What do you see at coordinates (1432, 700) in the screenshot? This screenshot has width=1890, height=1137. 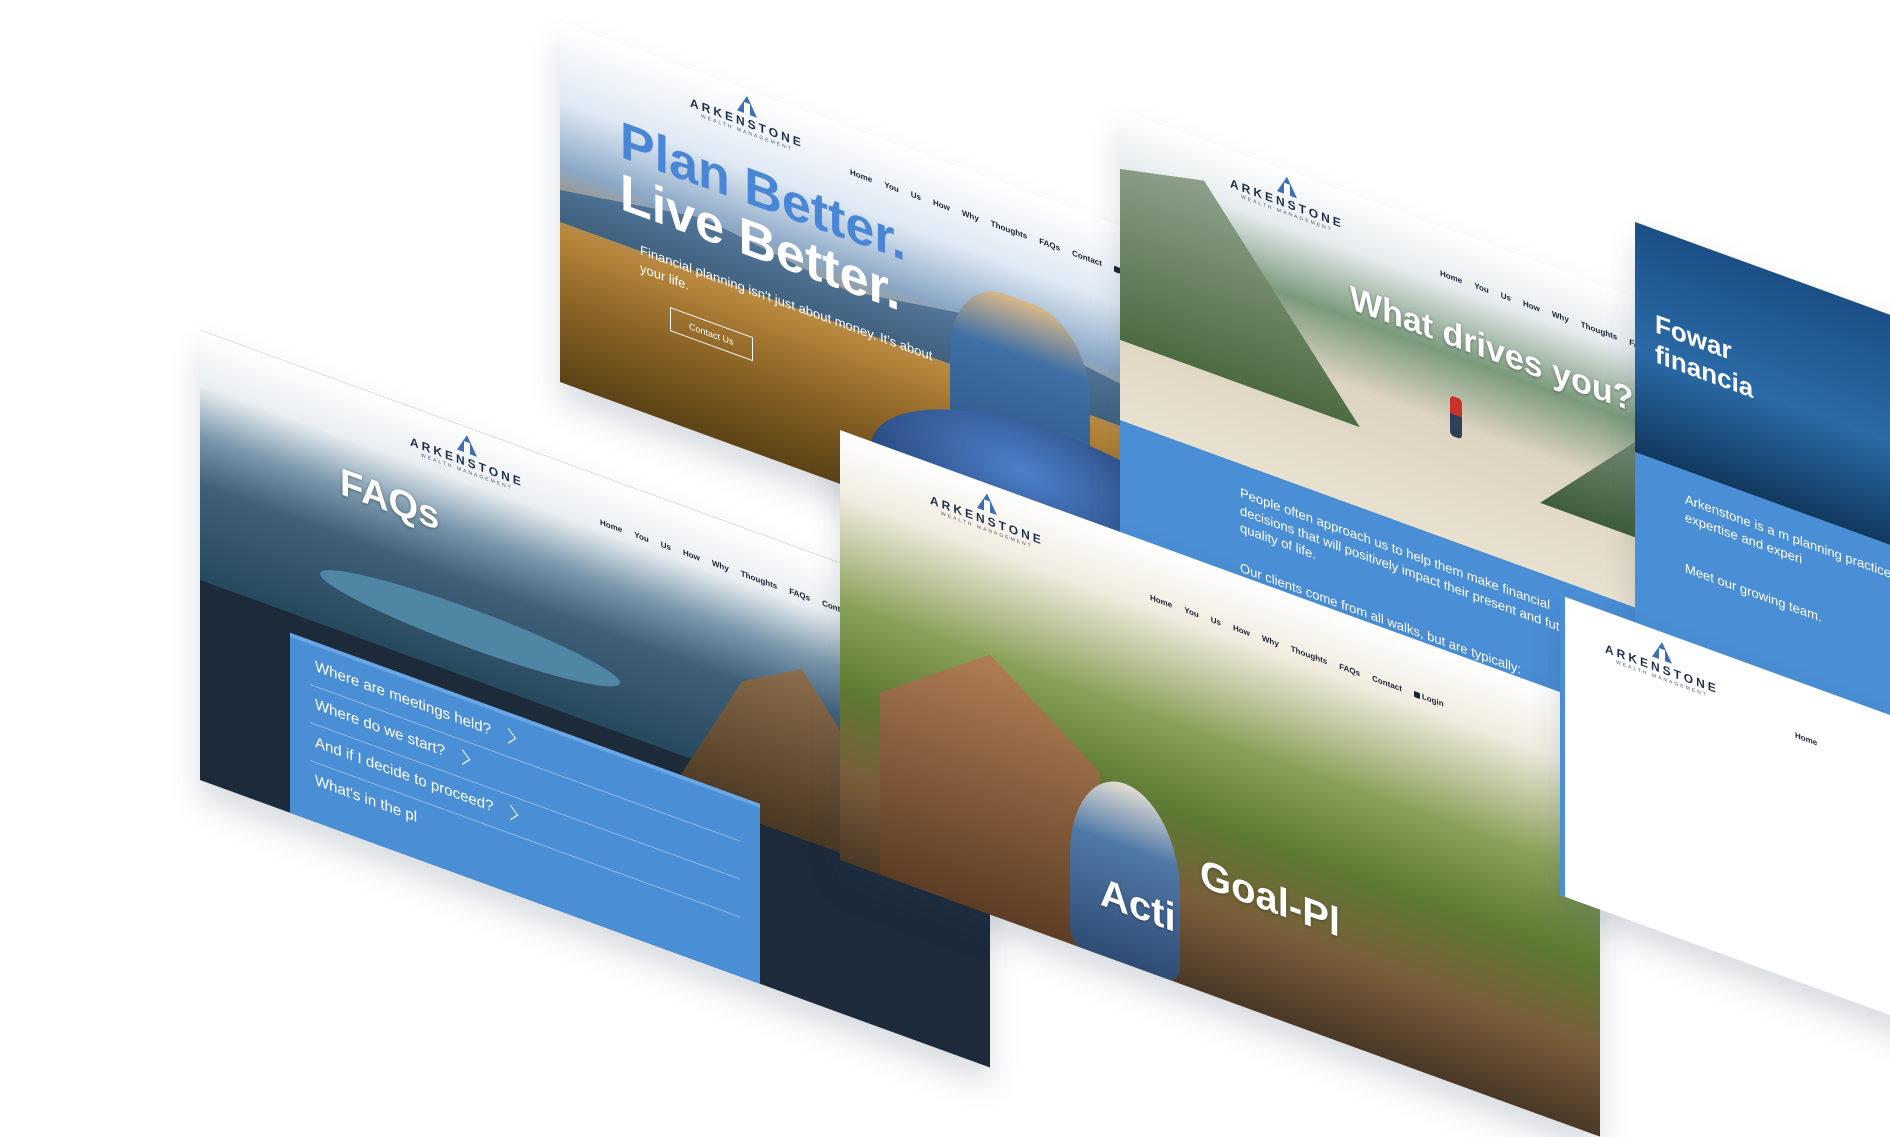 I see `login-label: Login` at bounding box center [1432, 700].